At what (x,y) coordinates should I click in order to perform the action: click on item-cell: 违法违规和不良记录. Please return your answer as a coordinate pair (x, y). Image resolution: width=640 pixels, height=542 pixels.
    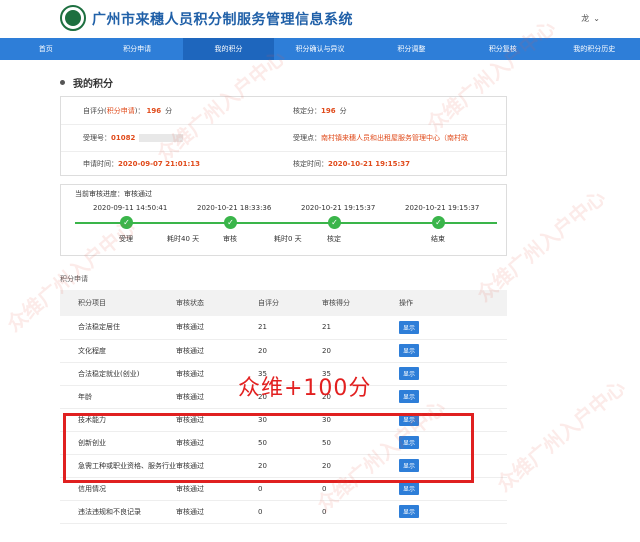
    Looking at the image, I should click on (118, 512).